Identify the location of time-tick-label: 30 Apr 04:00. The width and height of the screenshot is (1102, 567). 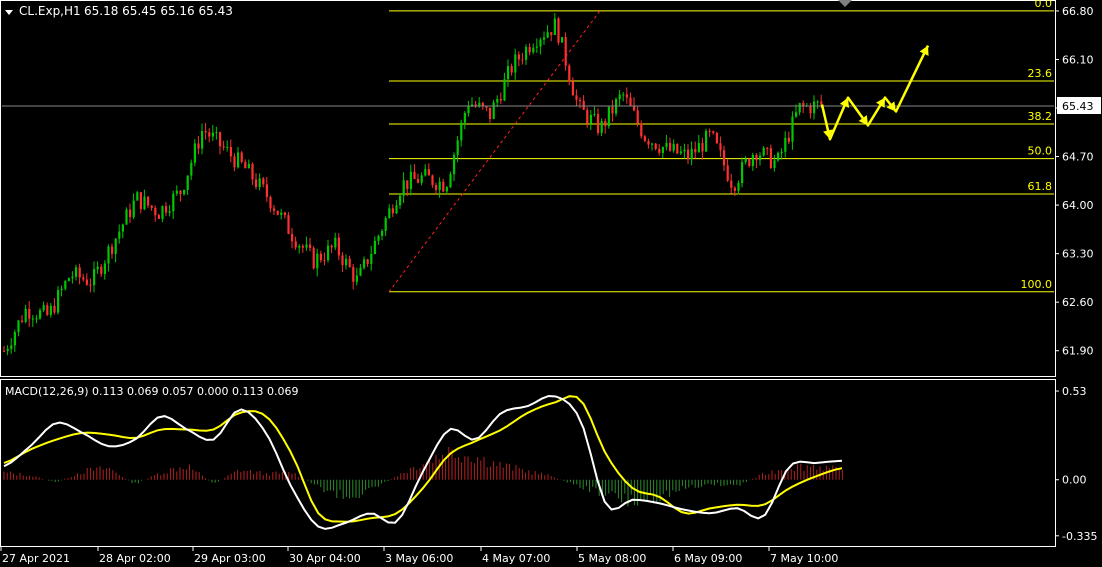
(325, 558).